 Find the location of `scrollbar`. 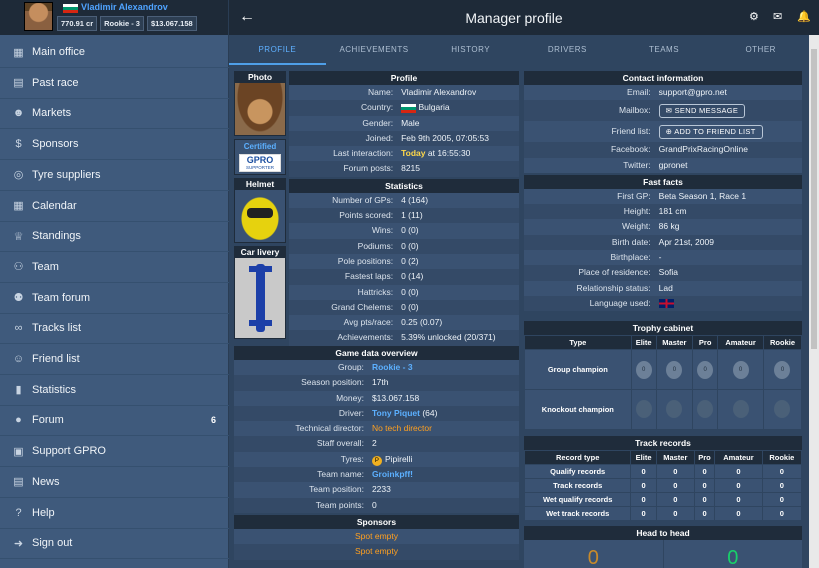

scrollbar is located at coordinates (814, 301).